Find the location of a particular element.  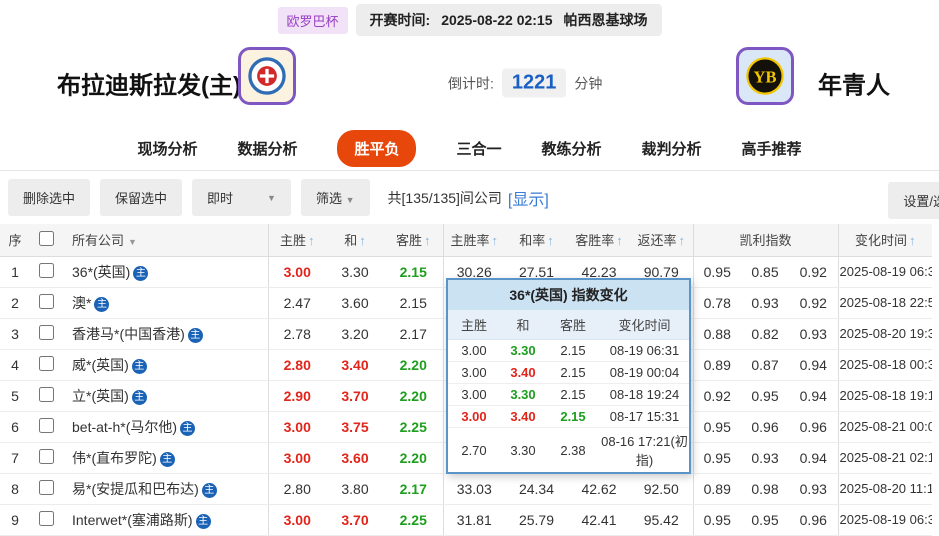

select-all-checkbox is located at coordinates (46, 238).